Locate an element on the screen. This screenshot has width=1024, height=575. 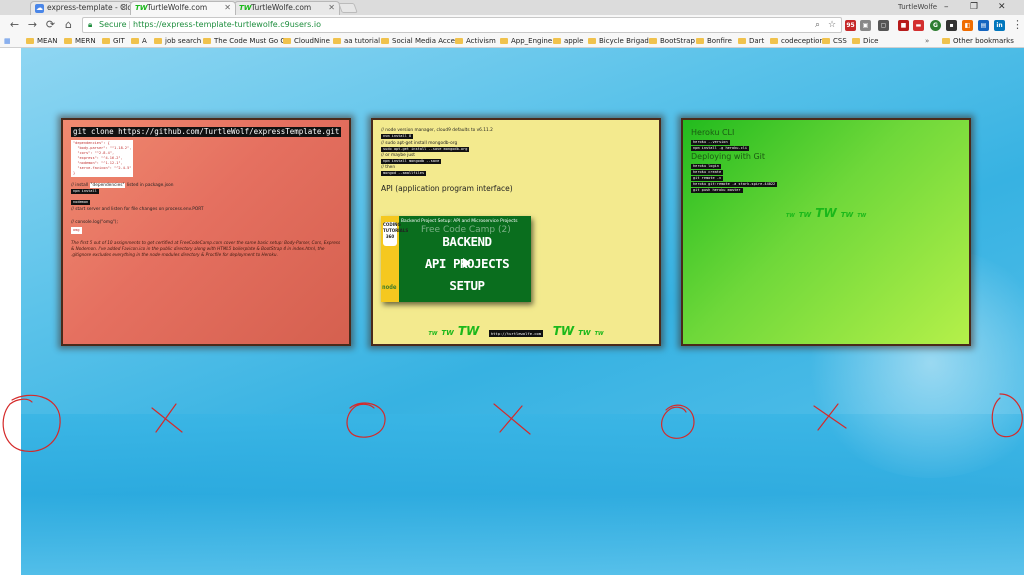
ext-abp-icon: ▬ is located at coordinates (918, 25).